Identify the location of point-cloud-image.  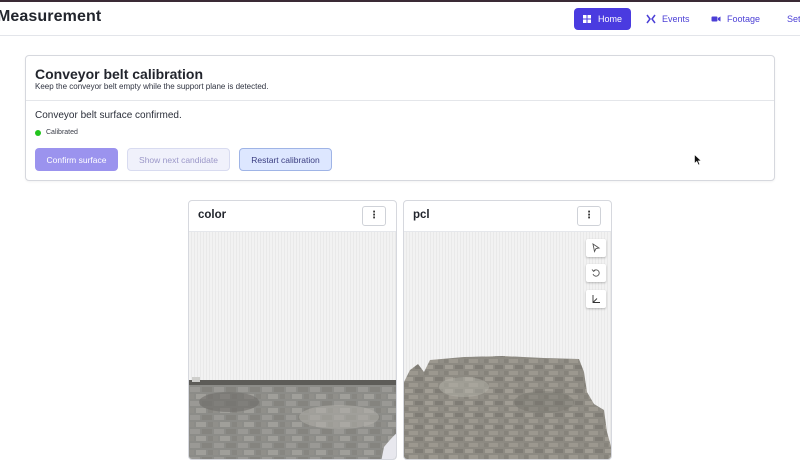
(507, 407).